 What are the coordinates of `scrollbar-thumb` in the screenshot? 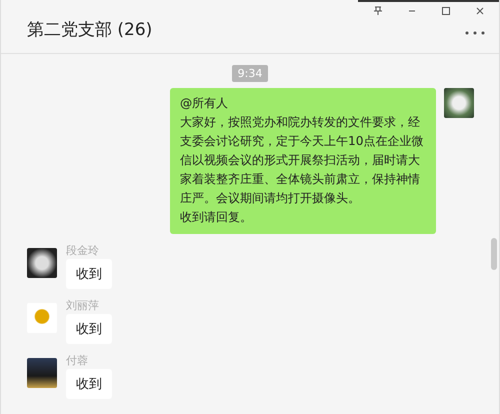 It's located at (494, 254).